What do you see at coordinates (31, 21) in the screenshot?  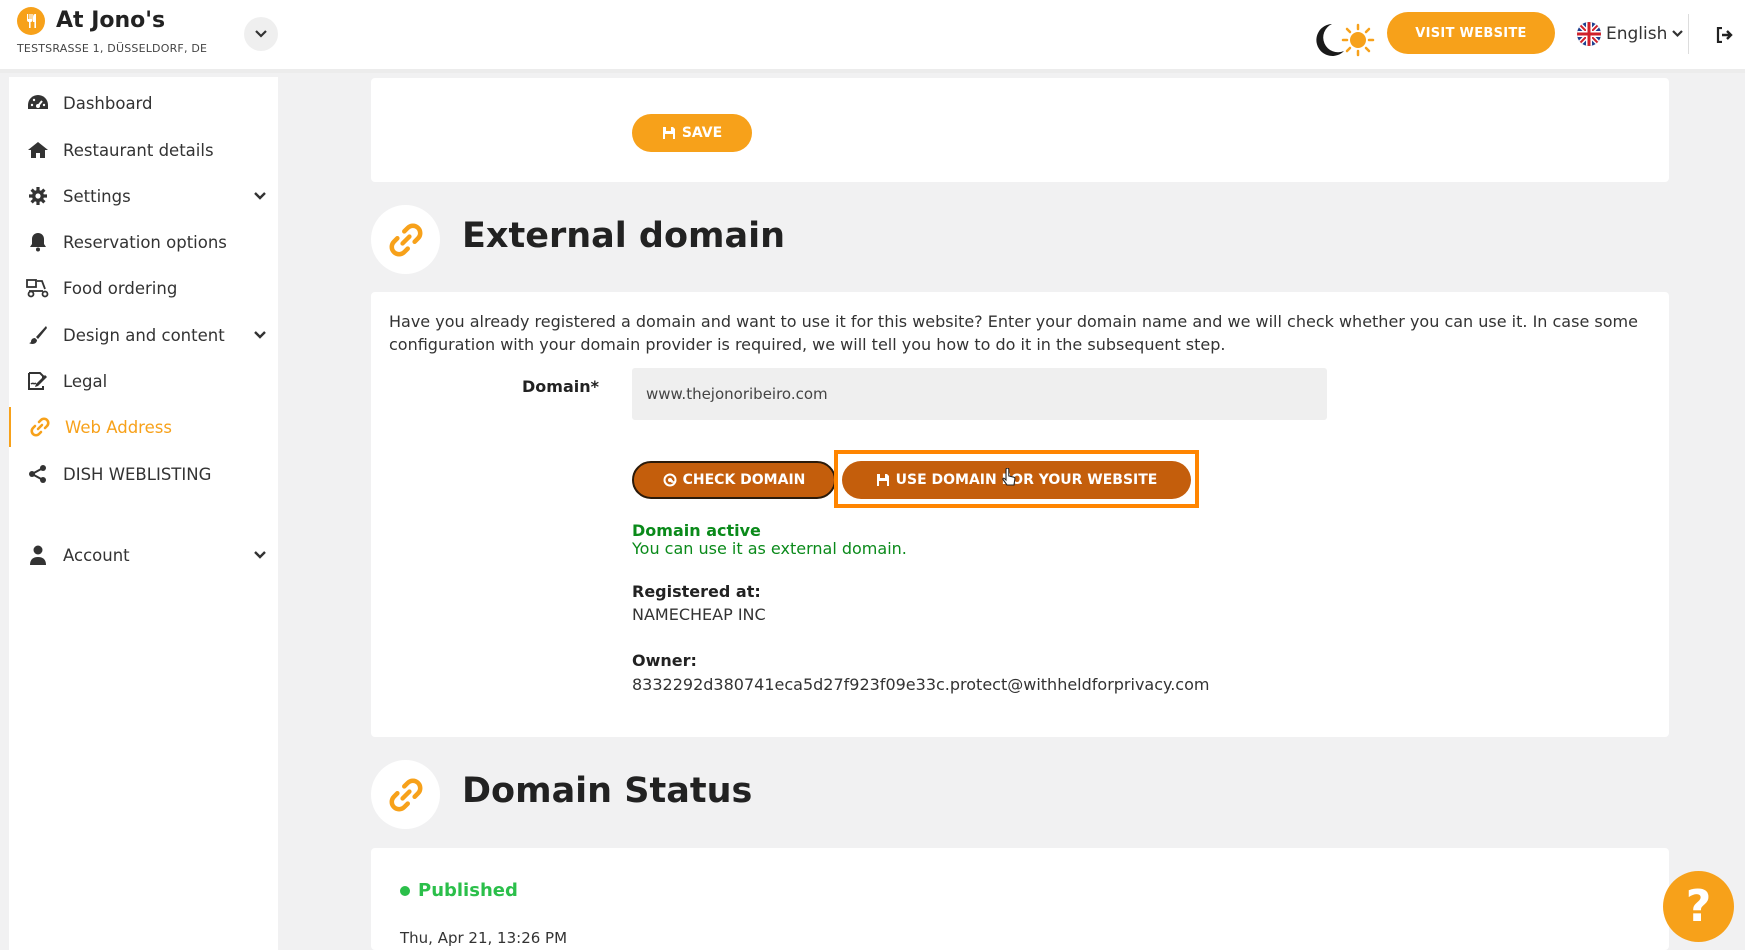 I see `restaurant-logo-icon` at bounding box center [31, 21].